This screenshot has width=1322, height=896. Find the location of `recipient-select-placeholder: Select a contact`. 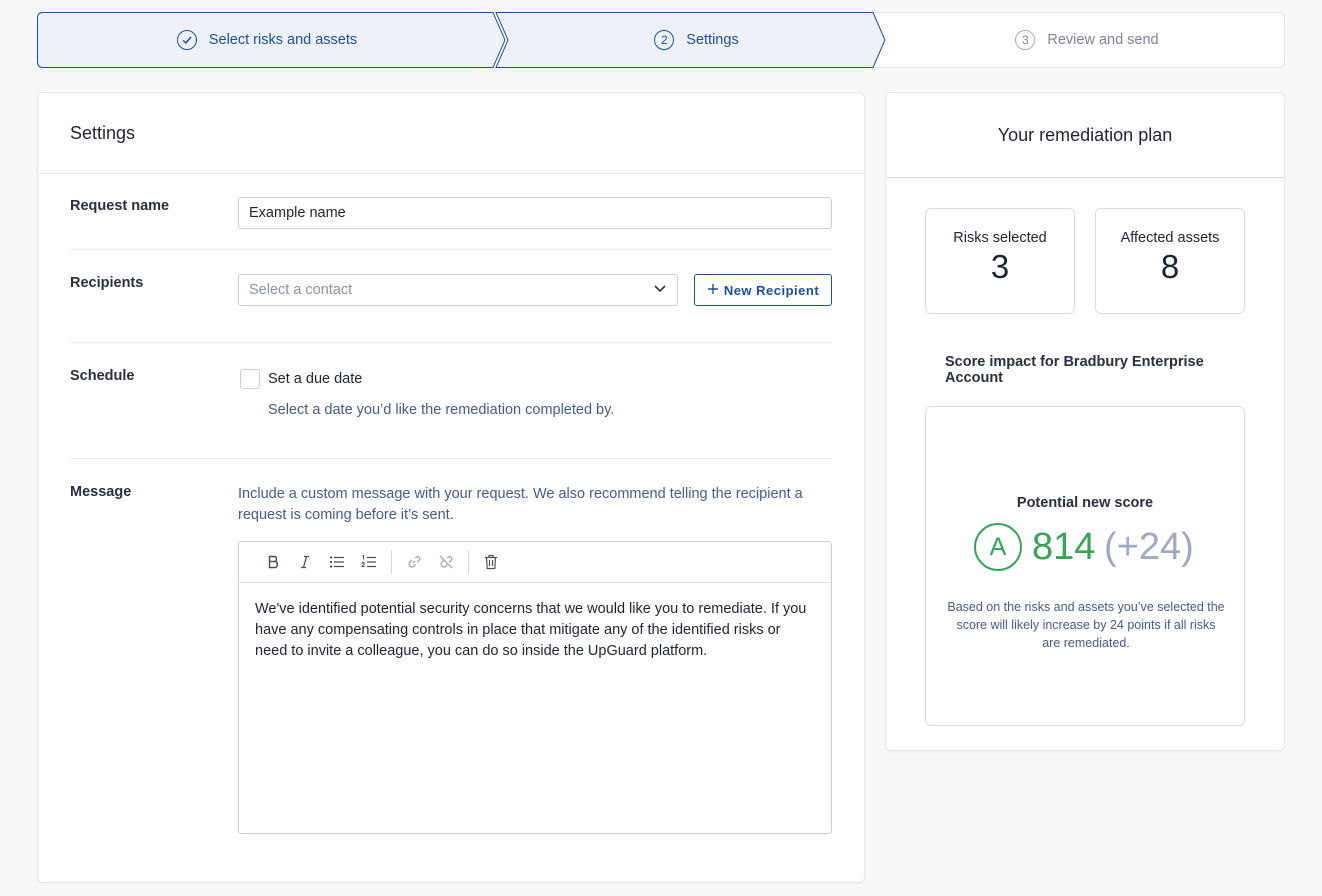

recipient-select-placeholder: Select a contact is located at coordinates (301, 290).